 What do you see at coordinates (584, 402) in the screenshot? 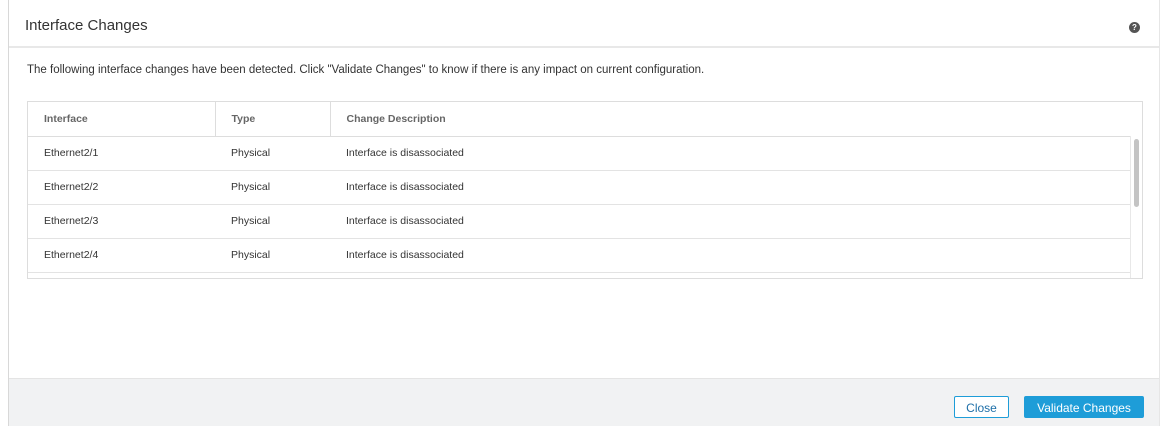
I see `dialog-footer: Close Validate Changes` at bounding box center [584, 402].